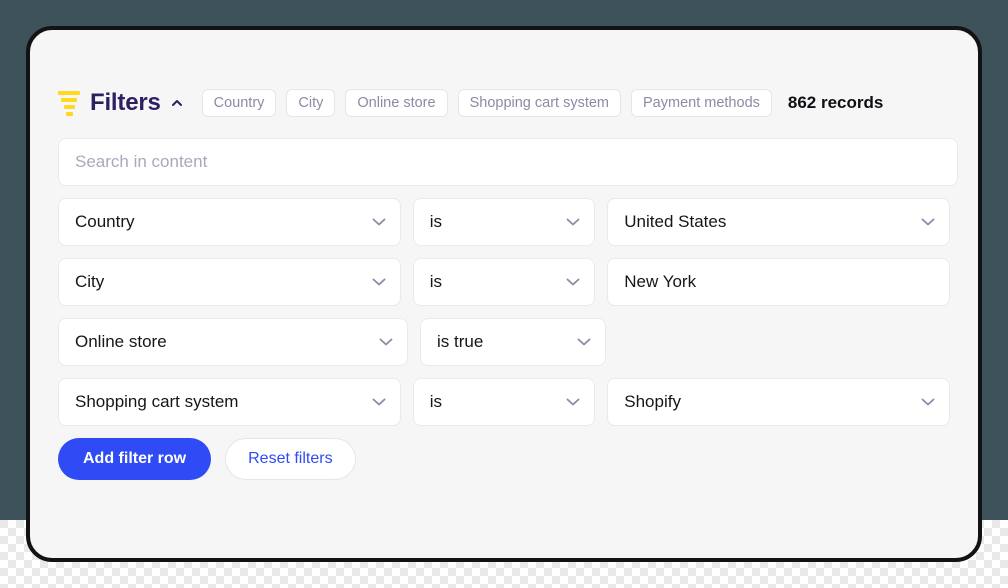 The height and width of the screenshot is (588, 1008). What do you see at coordinates (513, 342) in the screenshot?
I see `filter-operator-select: is true` at bounding box center [513, 342].